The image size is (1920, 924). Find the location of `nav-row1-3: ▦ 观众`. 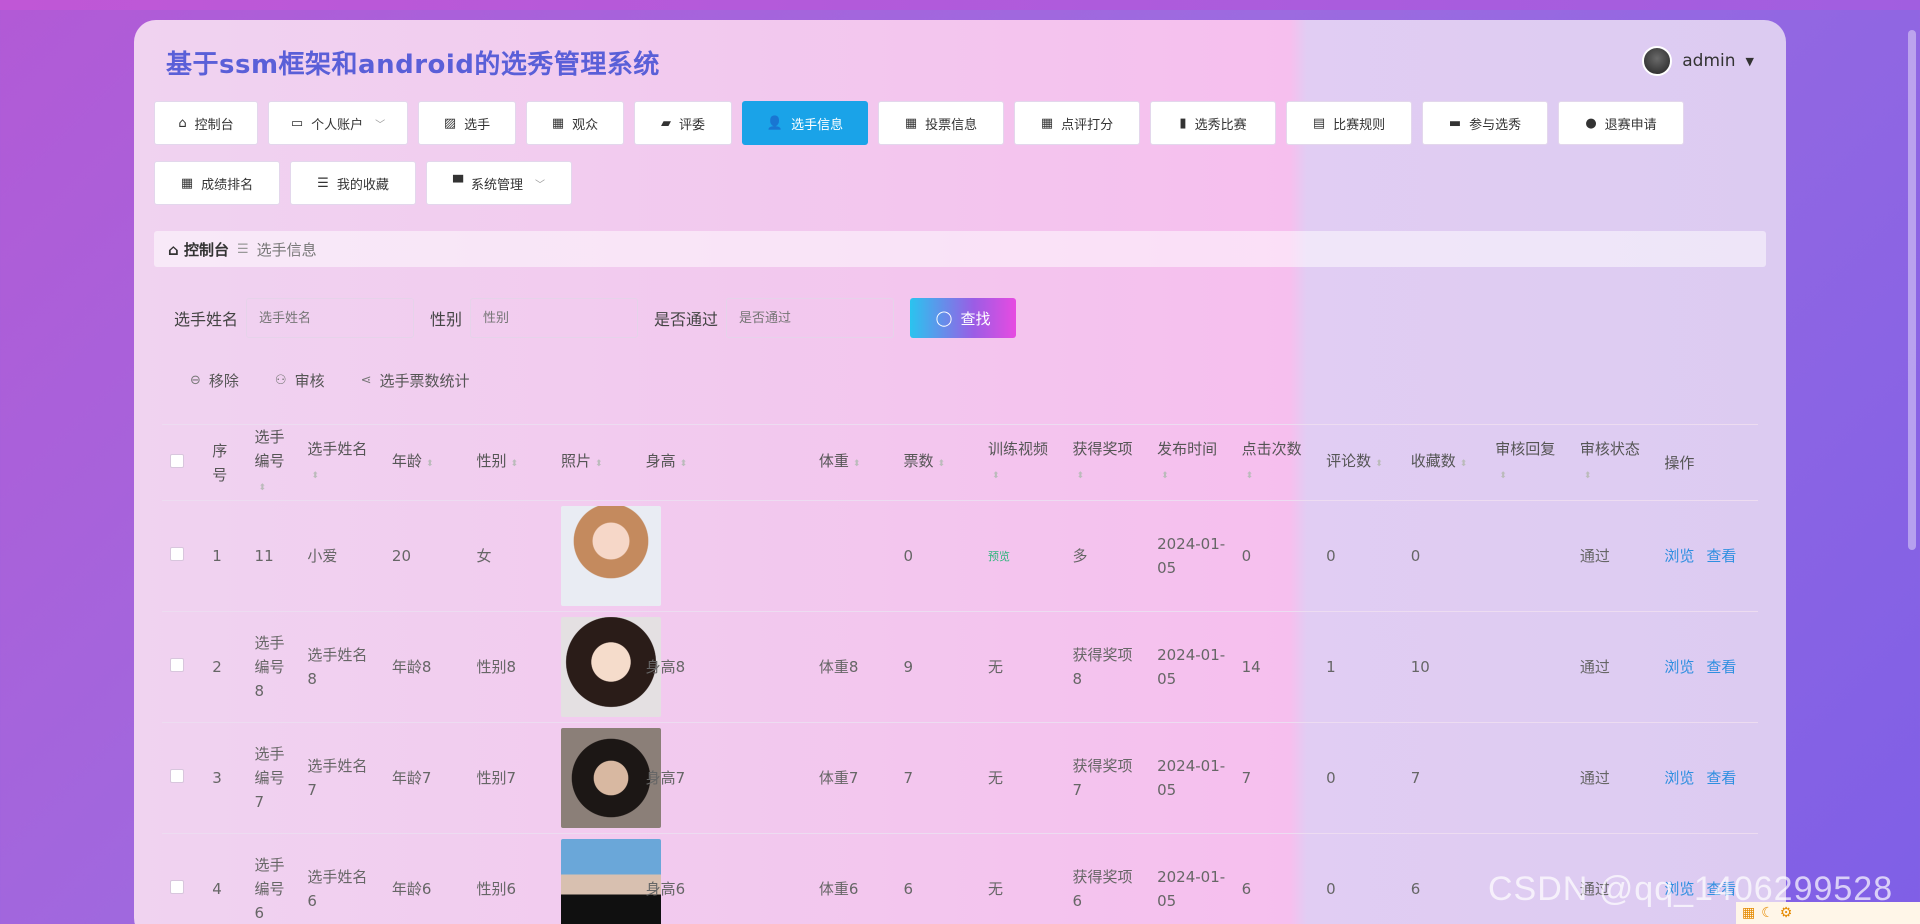

nav-row1-3: ▦ 观众 is located at coordinates (575, 123).